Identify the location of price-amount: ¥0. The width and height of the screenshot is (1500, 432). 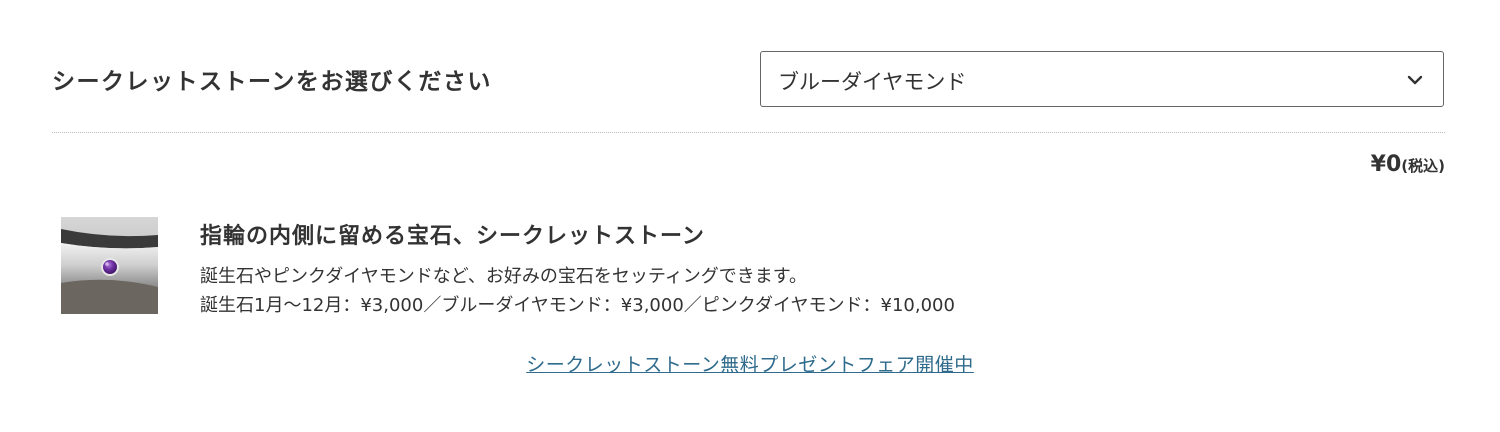
(1386, 164).